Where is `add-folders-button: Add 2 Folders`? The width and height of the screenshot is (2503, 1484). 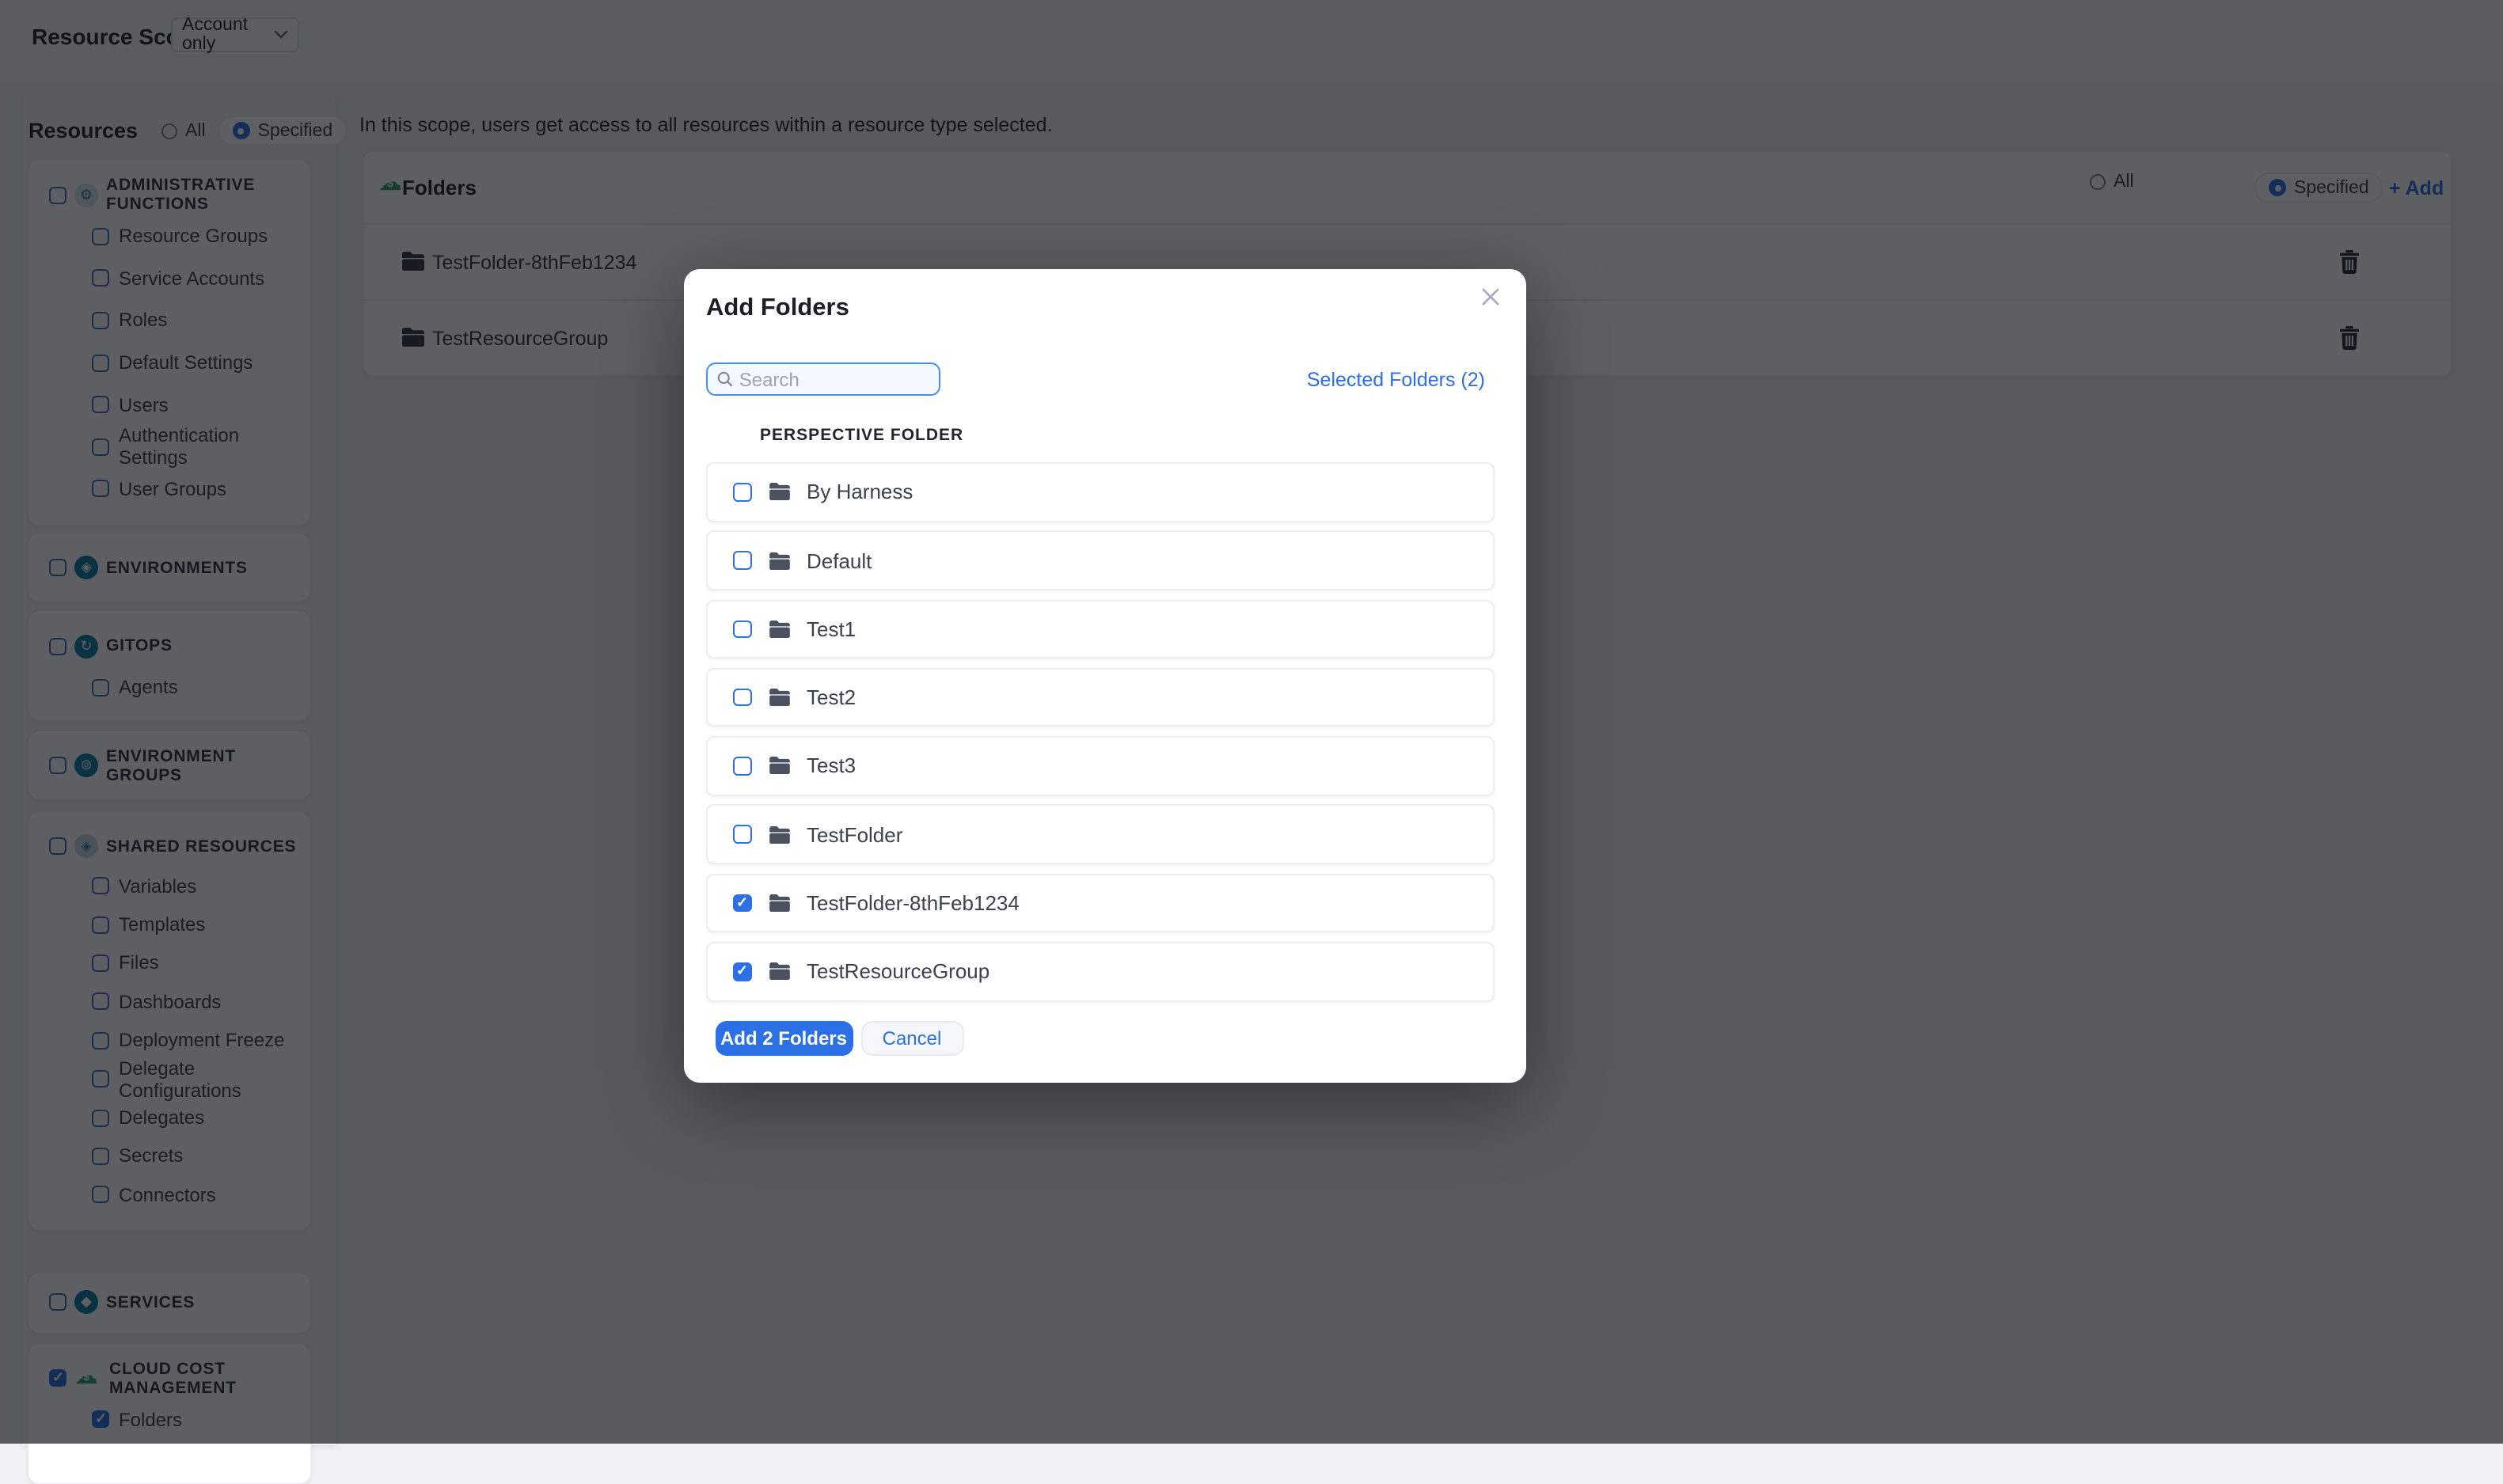 add-folders-button: Add 2 Folders is located at coordinates (784, 1038).